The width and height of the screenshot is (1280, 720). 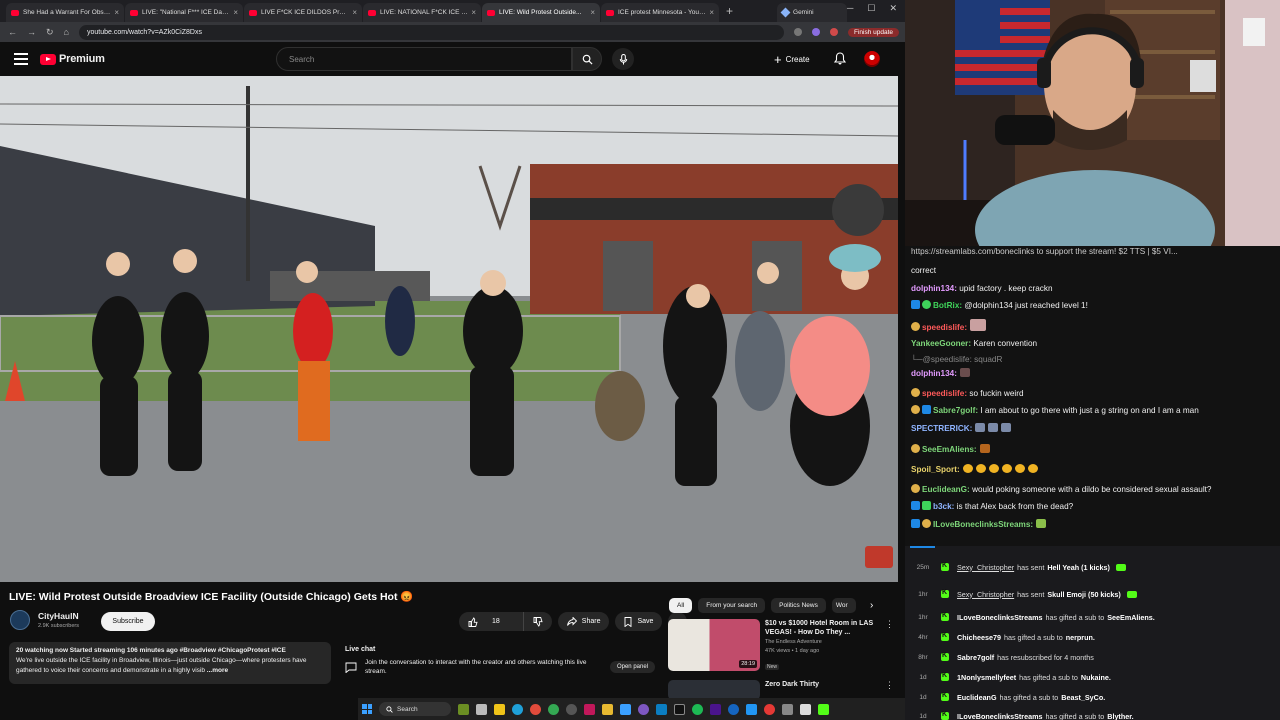 What do you see at coordinates (873, 32) in the screenshot?
I see `finish-update-button: Finish update` at bounding box center [873, 32].